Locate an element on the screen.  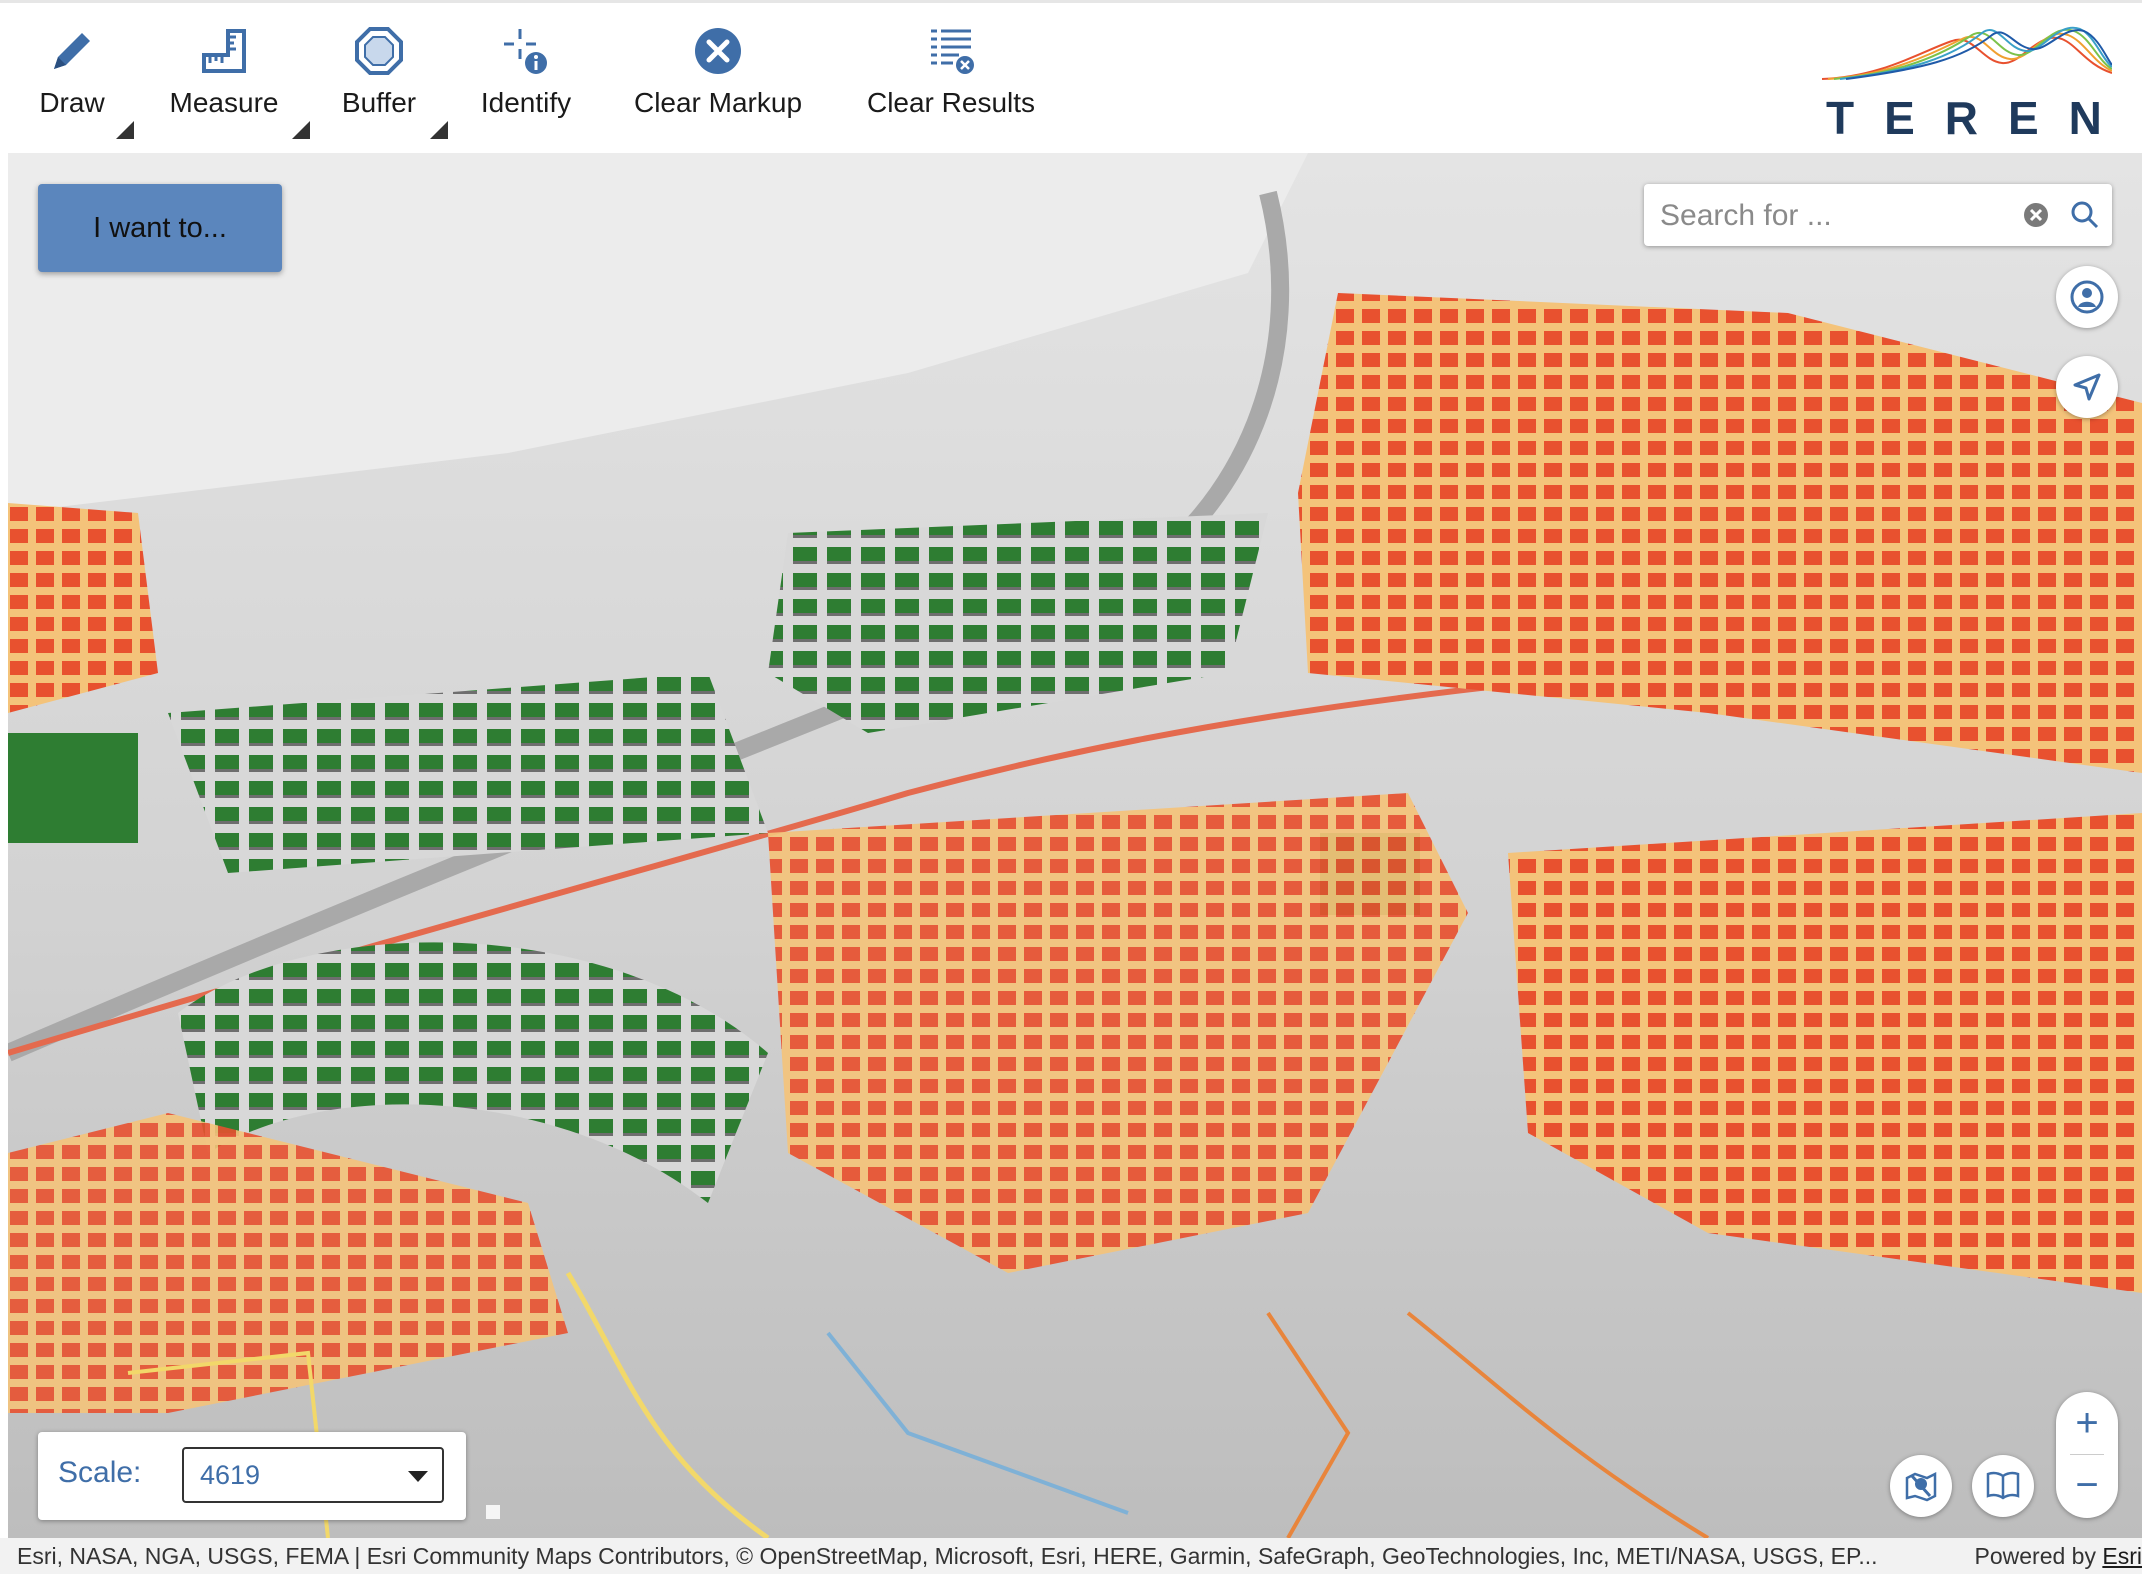
draw-tool-button: Draw is located at coordinates (82, 85).